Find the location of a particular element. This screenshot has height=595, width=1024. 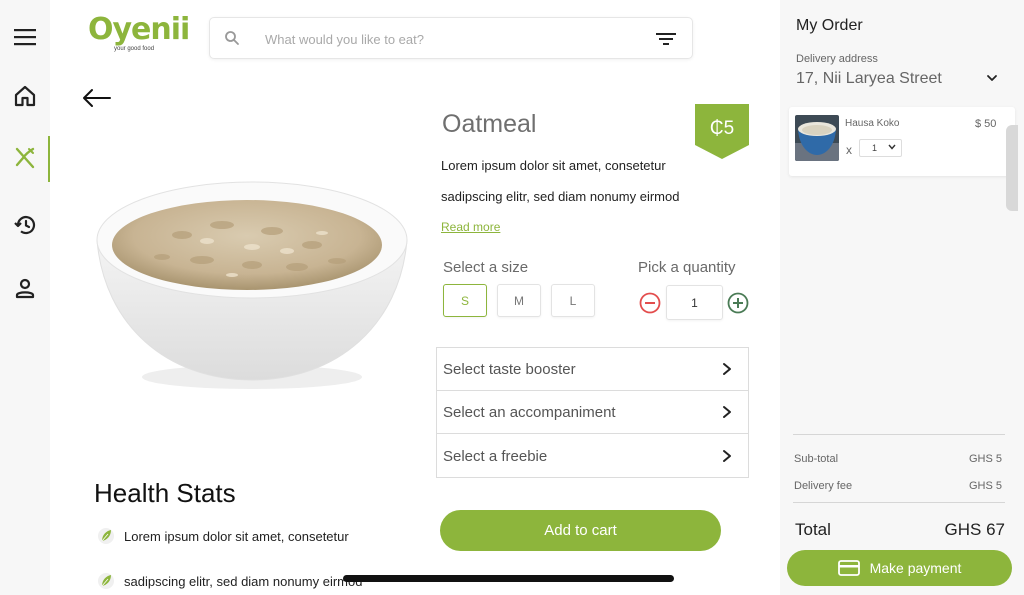

delivery-address-select: 17, Nii Laryea Street is located at coordinates (869, 79).